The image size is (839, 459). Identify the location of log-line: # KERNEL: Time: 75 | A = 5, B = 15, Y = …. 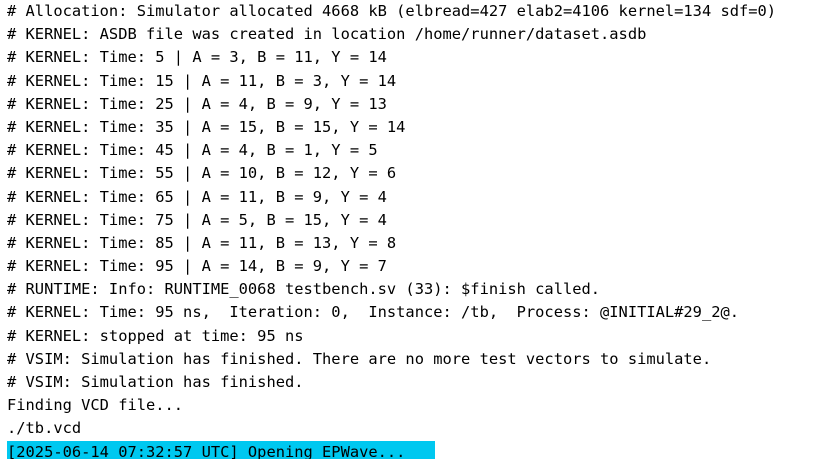
(197, 219).